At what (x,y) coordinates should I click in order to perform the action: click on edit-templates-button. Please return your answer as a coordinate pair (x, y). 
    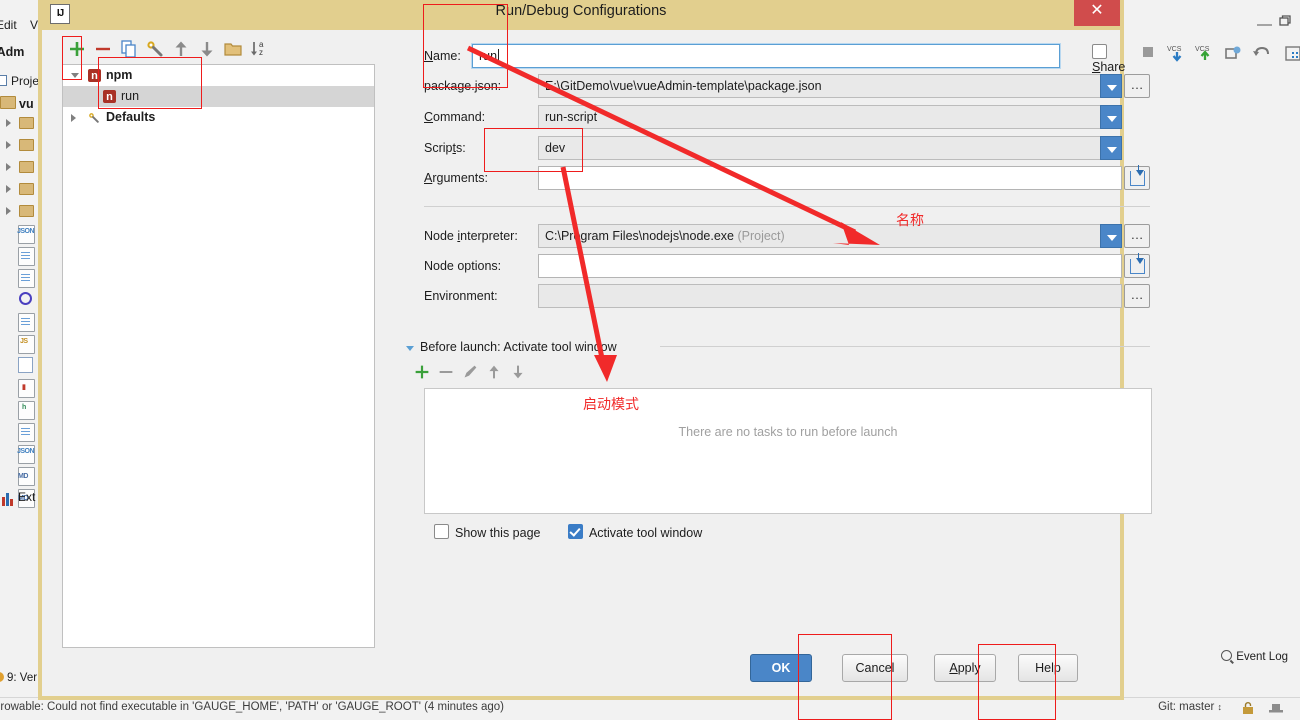
    Looking at the image, I should click on (155, 49).